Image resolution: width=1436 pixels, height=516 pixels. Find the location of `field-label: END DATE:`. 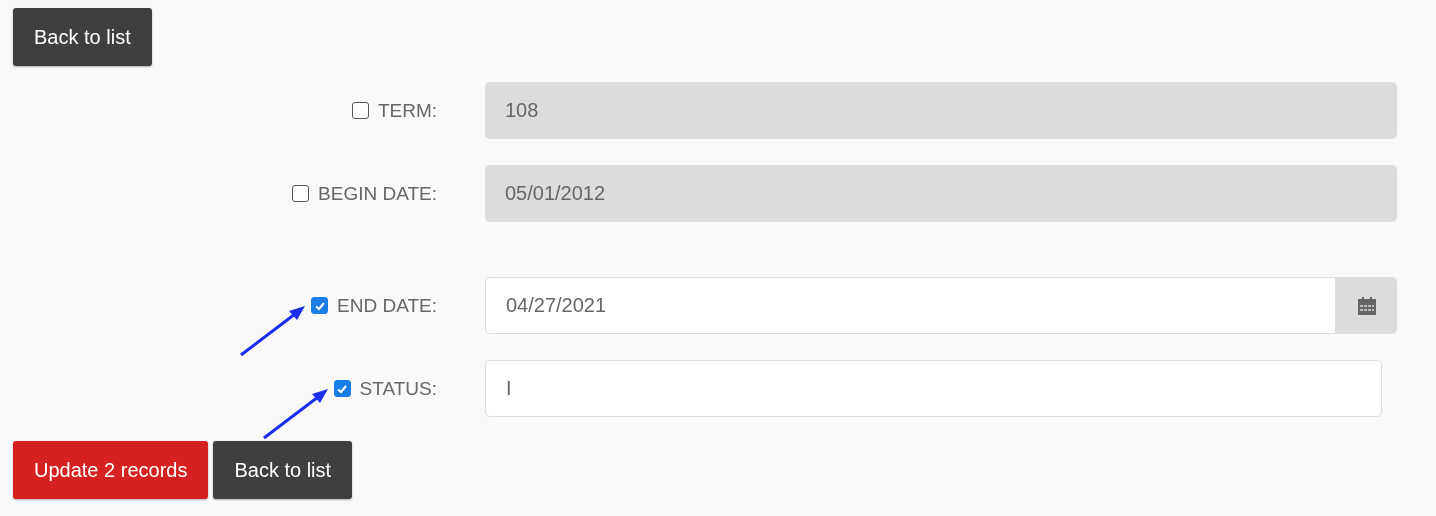

field-label: END DATE: is located at coordinates (387, 305).